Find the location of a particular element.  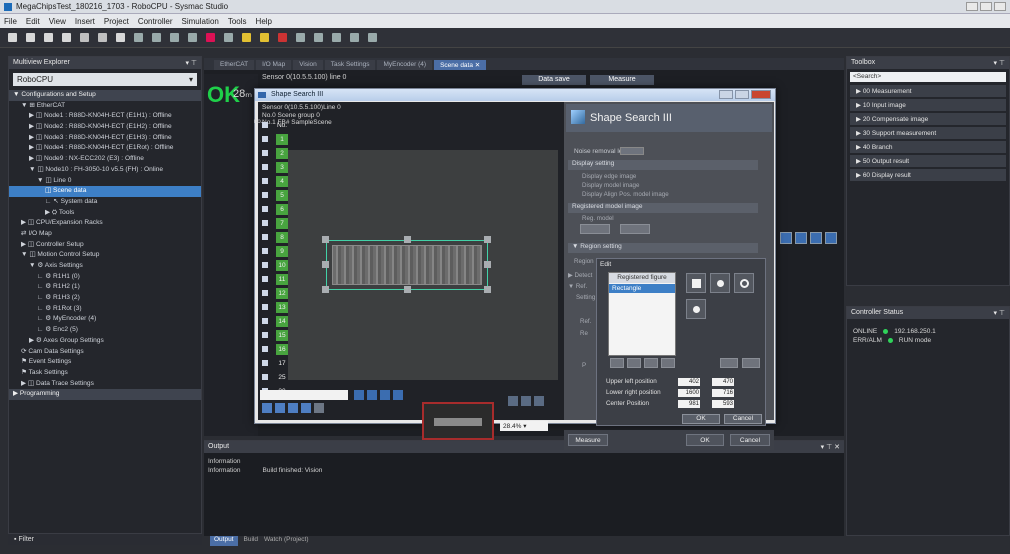

tree-item: ∟ ⚙ Enc2 (5) is located at coordinates (105, 330).